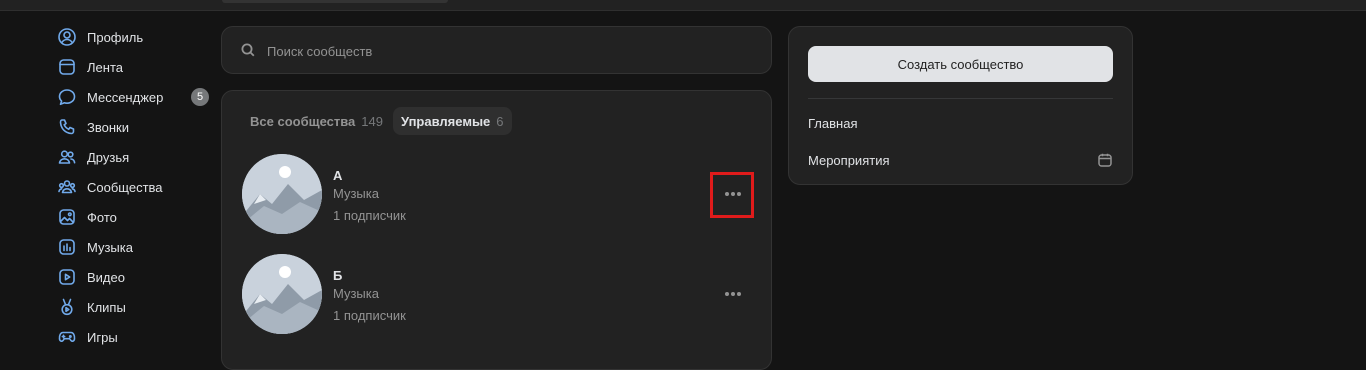  Describe the element at coordinates (67, 337) in the screenshot. I see `games-icon` at that location.